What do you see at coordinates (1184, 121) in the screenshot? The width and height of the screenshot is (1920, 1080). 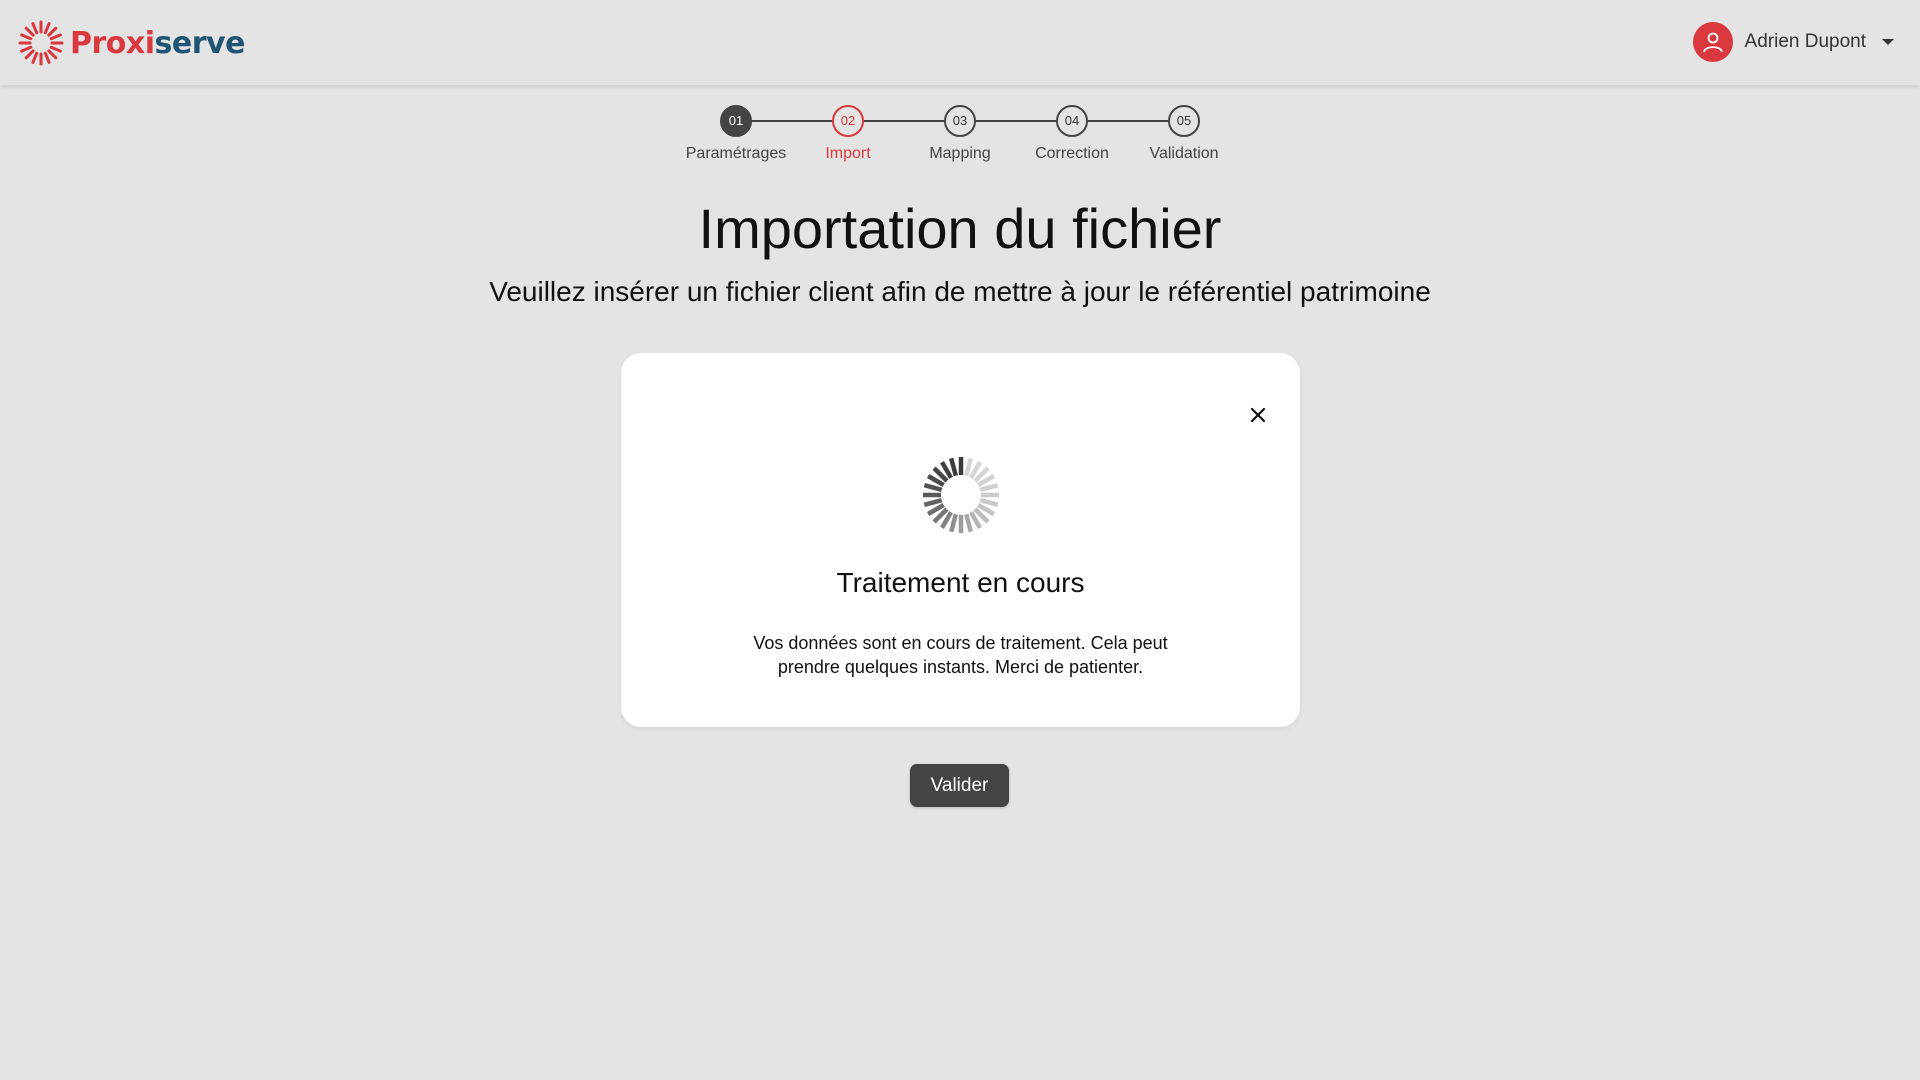 I see `step-number: 05` at bounding box center [1184, 121].